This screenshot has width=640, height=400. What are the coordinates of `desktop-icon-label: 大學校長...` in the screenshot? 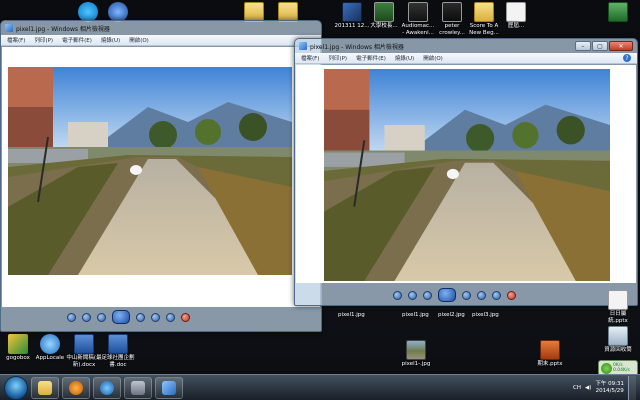 It's located at (384, 26).